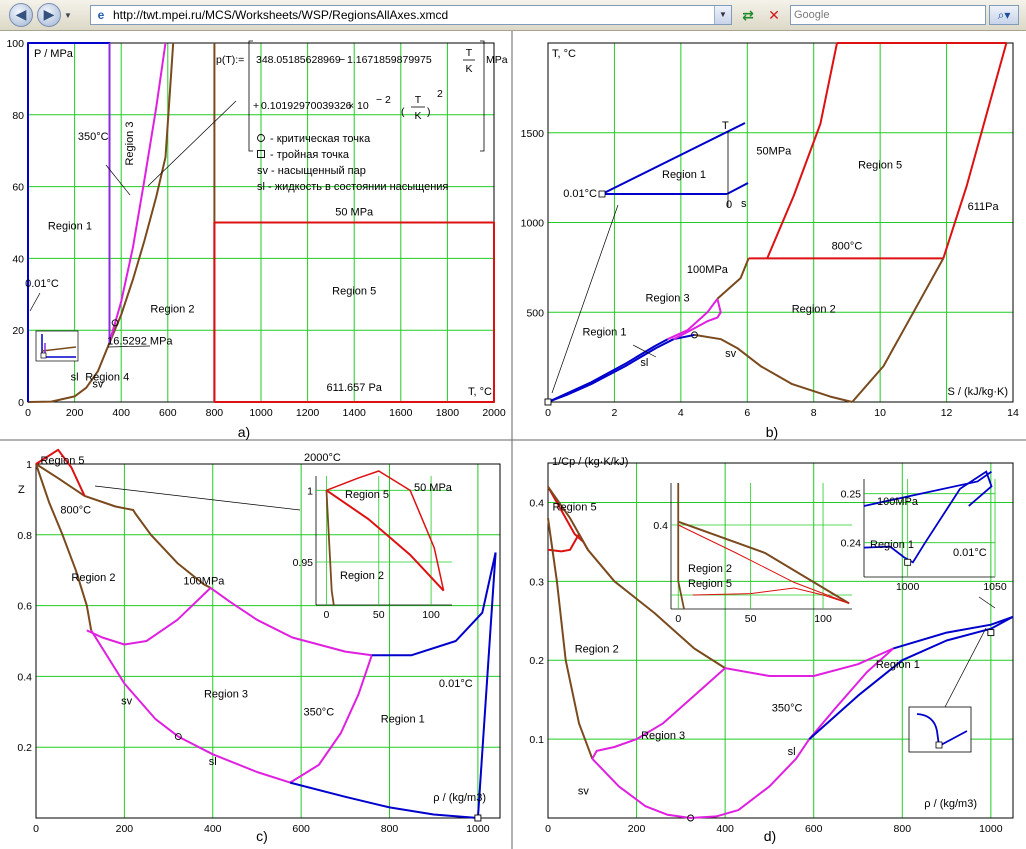  I want to click on x-tick-label: 6, so click(747, 413).